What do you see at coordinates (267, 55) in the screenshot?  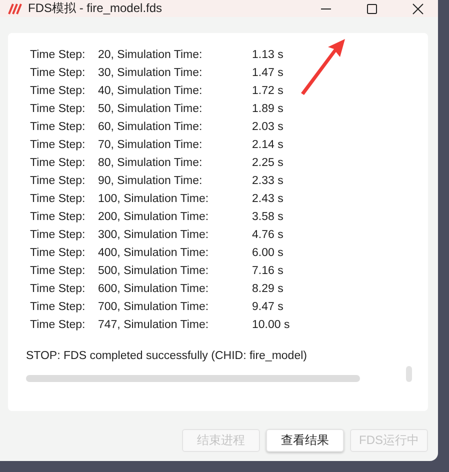 I see `log-time: 1.13 s` at bounding box center [267, 55].